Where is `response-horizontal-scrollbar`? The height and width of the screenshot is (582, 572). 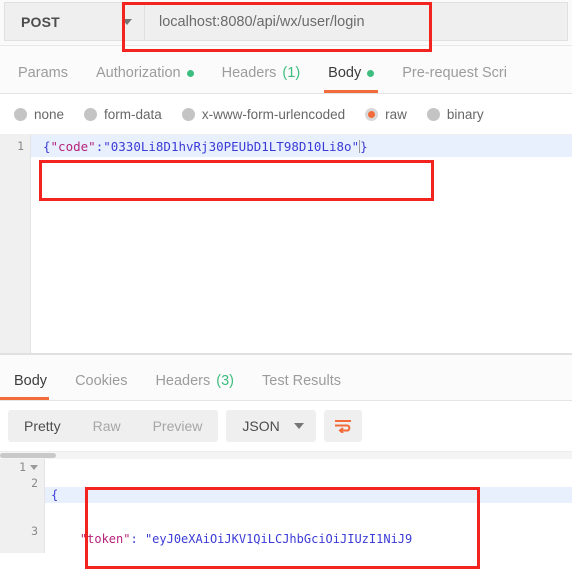
response-horizontal-scrollbar is located at coordinates (286, 455).